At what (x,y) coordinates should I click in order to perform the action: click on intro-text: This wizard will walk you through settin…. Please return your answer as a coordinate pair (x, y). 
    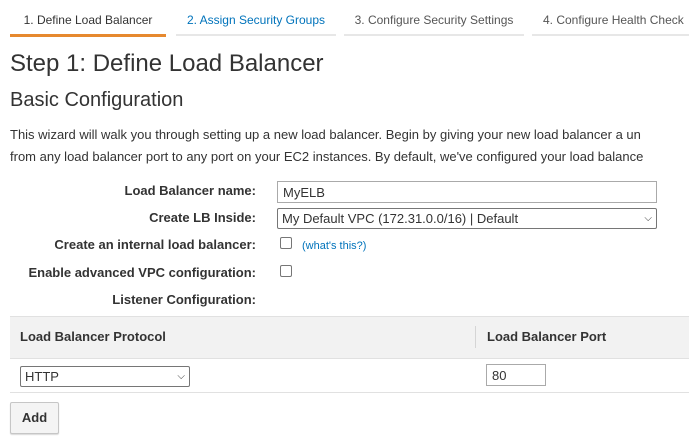
    Looking at the image, I should click on (349, 146).